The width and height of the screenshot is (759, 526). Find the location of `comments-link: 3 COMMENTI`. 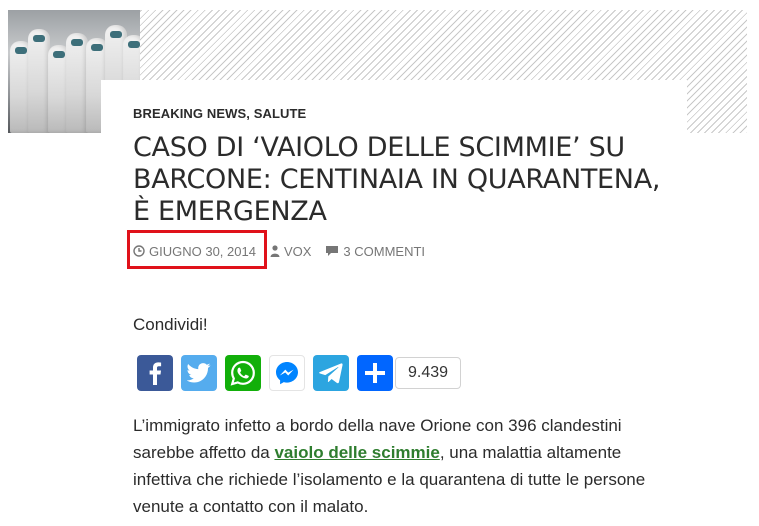

comments-link: 3 COMMENTI is located at coordinates (375, 251).